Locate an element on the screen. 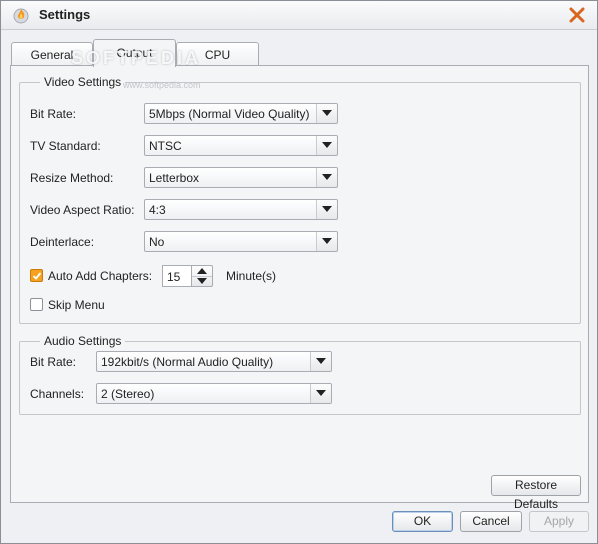  tab-cpu-label: CPU is located at coordinates (217, 55).